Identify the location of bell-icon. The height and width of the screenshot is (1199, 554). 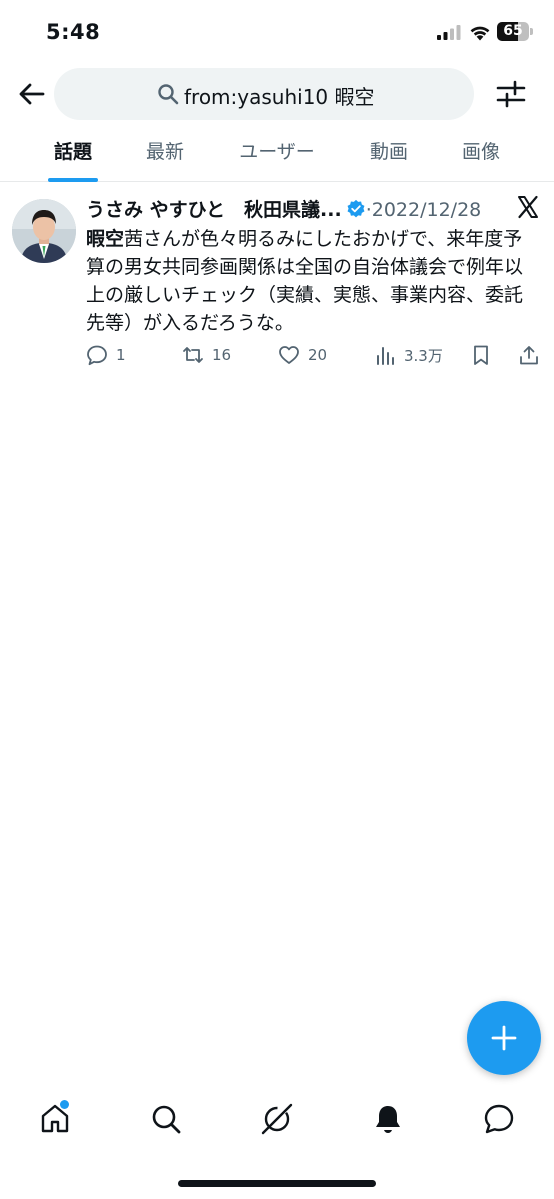
(388, 1119).